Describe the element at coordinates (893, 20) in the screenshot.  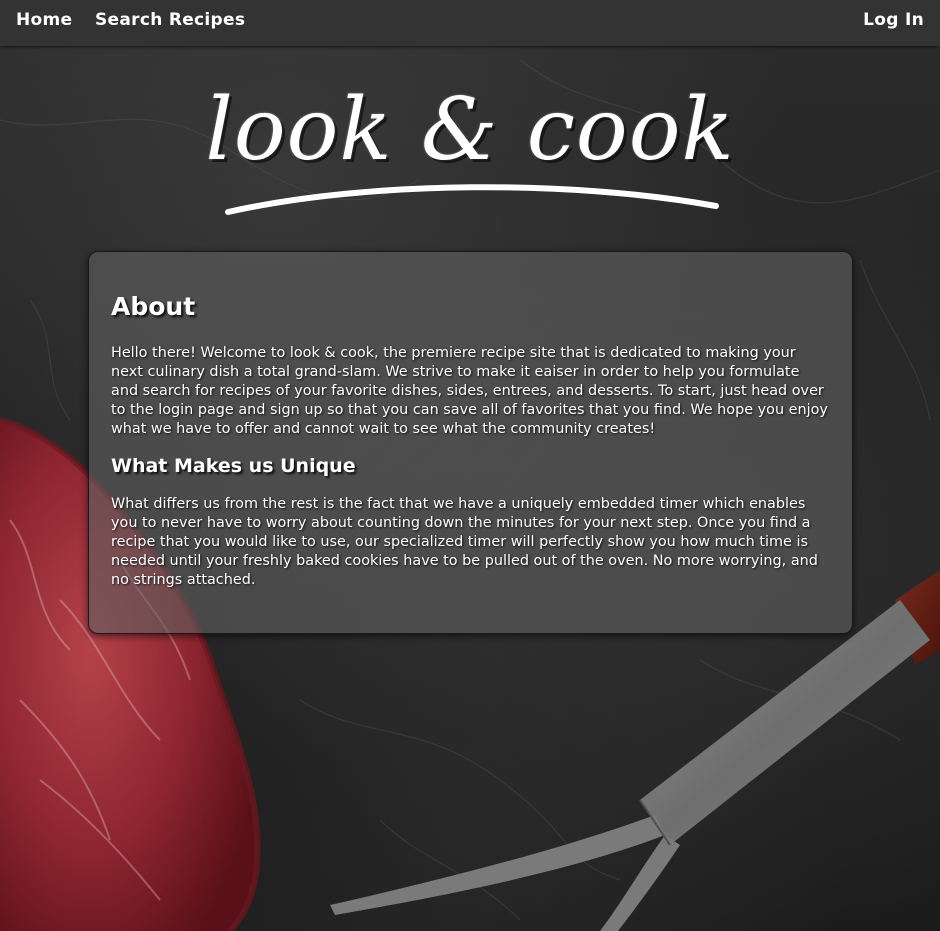
I see `nav-login-link: Log In` at that location.